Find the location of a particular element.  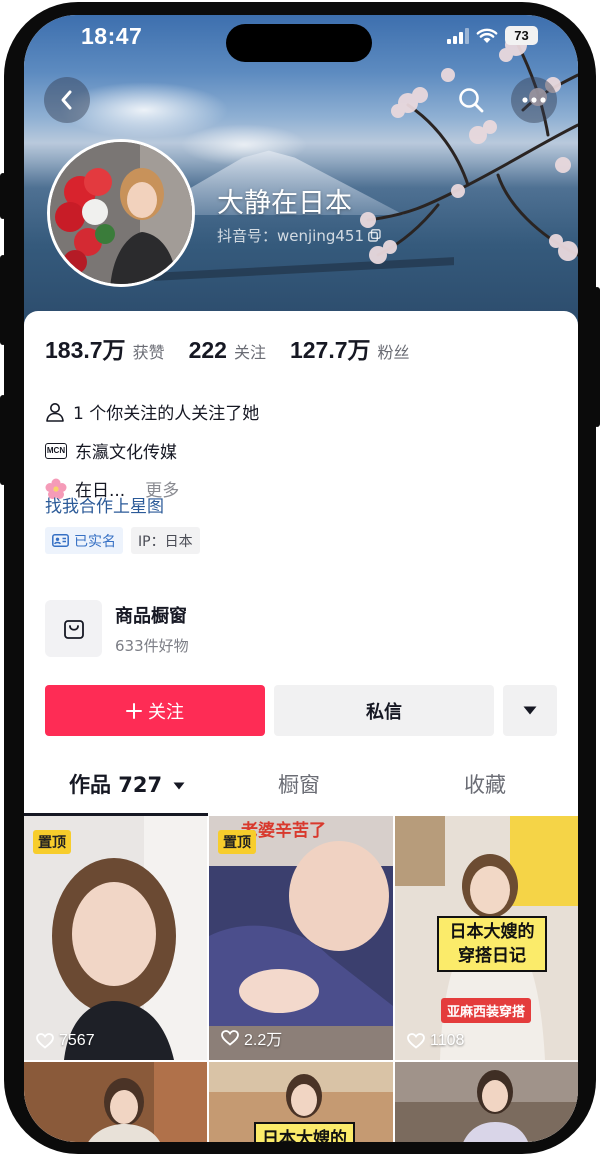

avatar-photo is located at coordinates (121, 213).